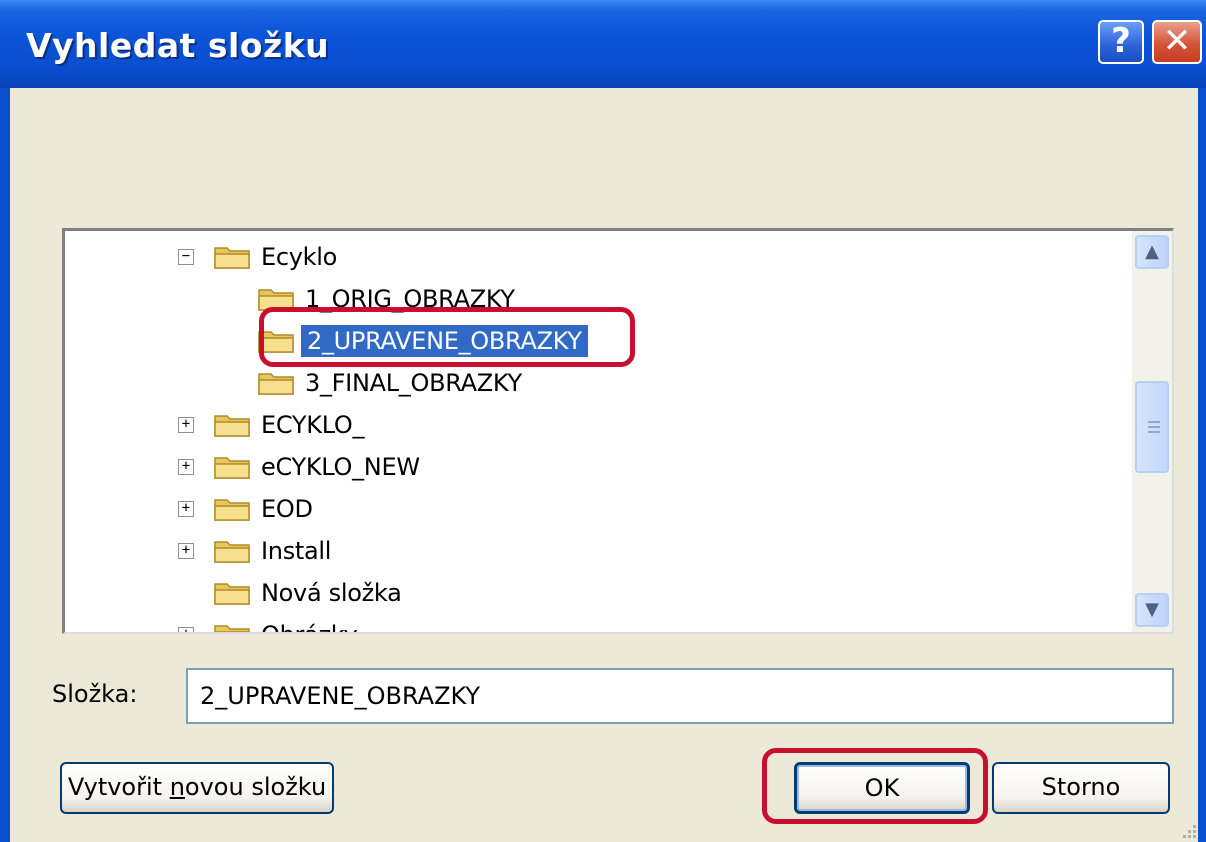 The image size is (1206, 842). What do you see at coordinates (299, 257) in the screenshot?
I see `tree-item-label: Ecyklo` at bounding box center [299, 257].